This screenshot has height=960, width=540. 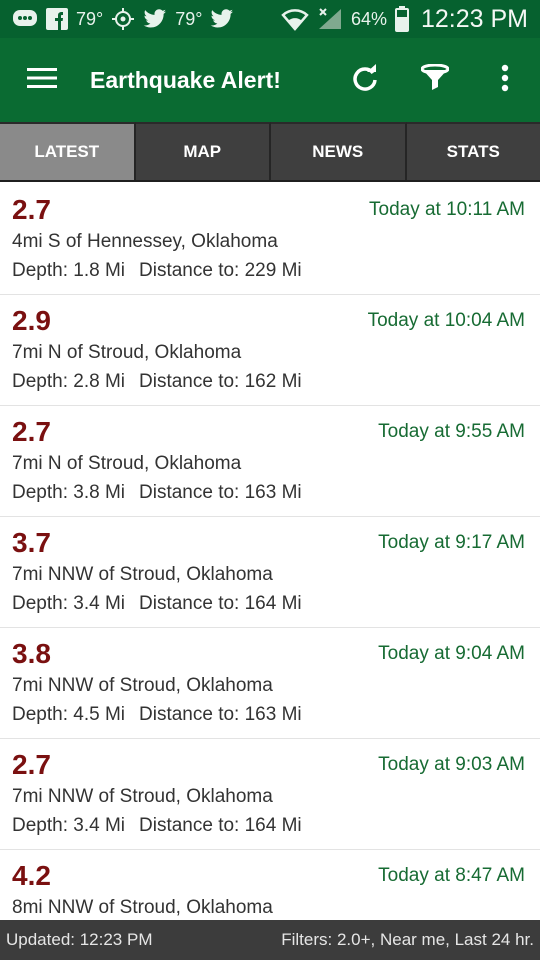 I want to click on tab-bar: LATEST MAP NEWS STATS, so click(x=270, y=152).